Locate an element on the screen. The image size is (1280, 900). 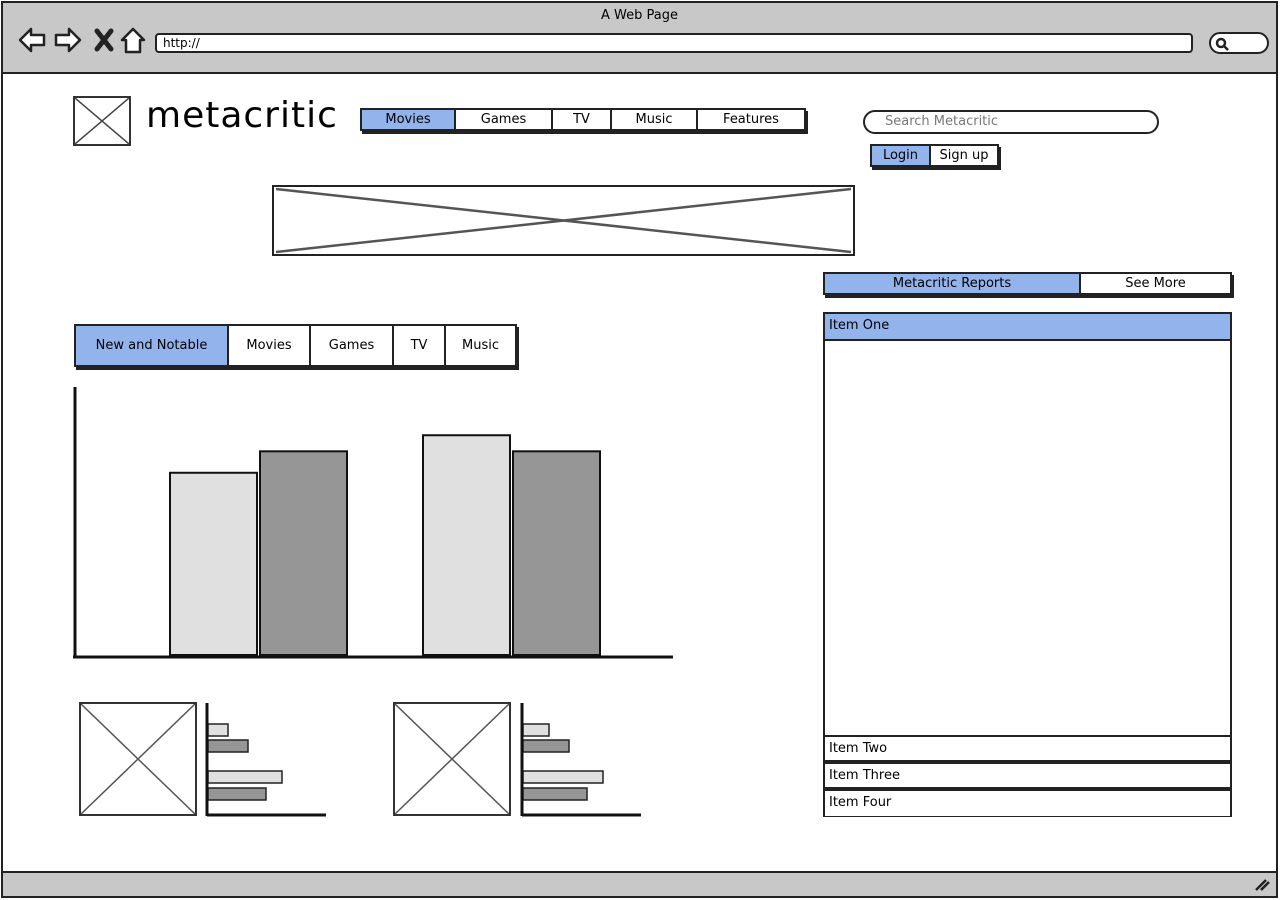
tab-metacritic-reports: Metacritic Reports is located at coordinates (953, 283).